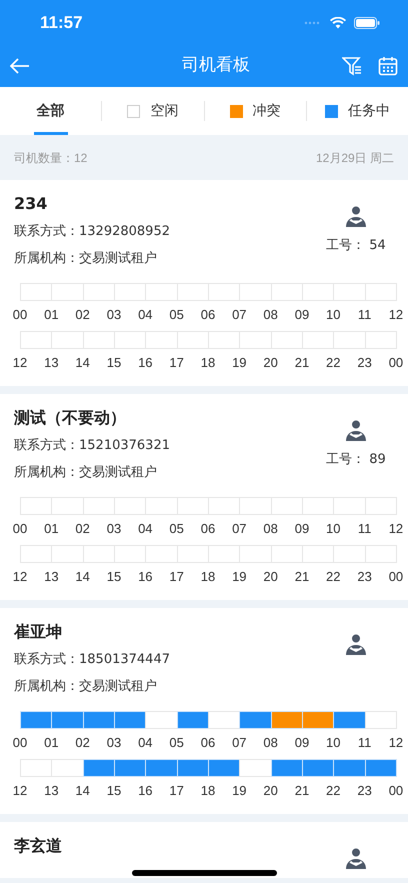 The width and height of the screenshot is (408, 883). What do you see at coordinates (92, 446) in the screenshot?
I see `phone-text: 联系方式：15210376321` at bounding box center [92, 446].